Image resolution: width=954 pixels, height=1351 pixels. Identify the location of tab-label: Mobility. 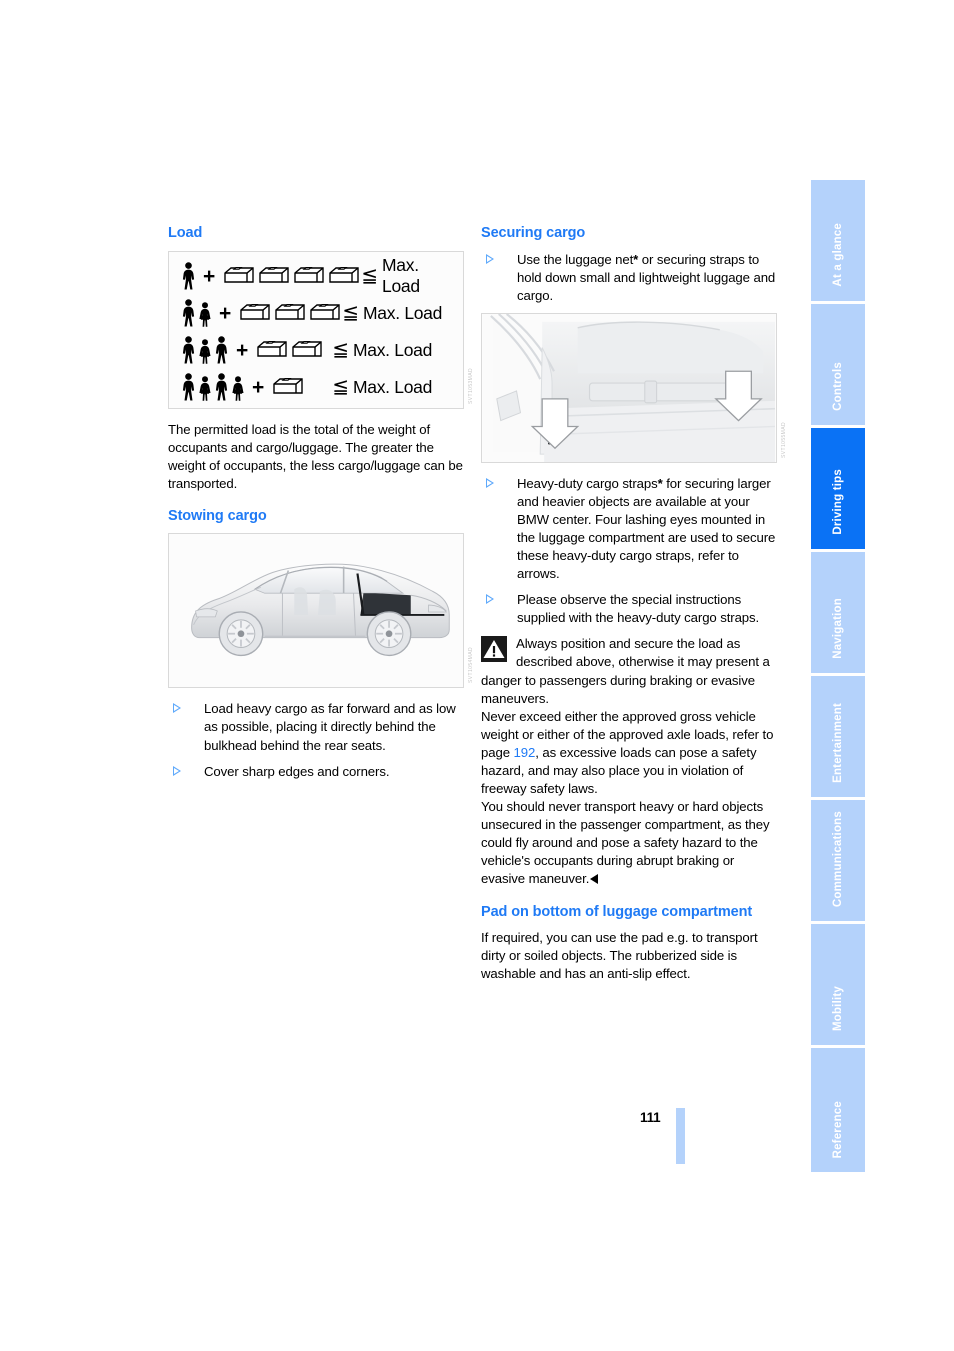
(838, 1008).